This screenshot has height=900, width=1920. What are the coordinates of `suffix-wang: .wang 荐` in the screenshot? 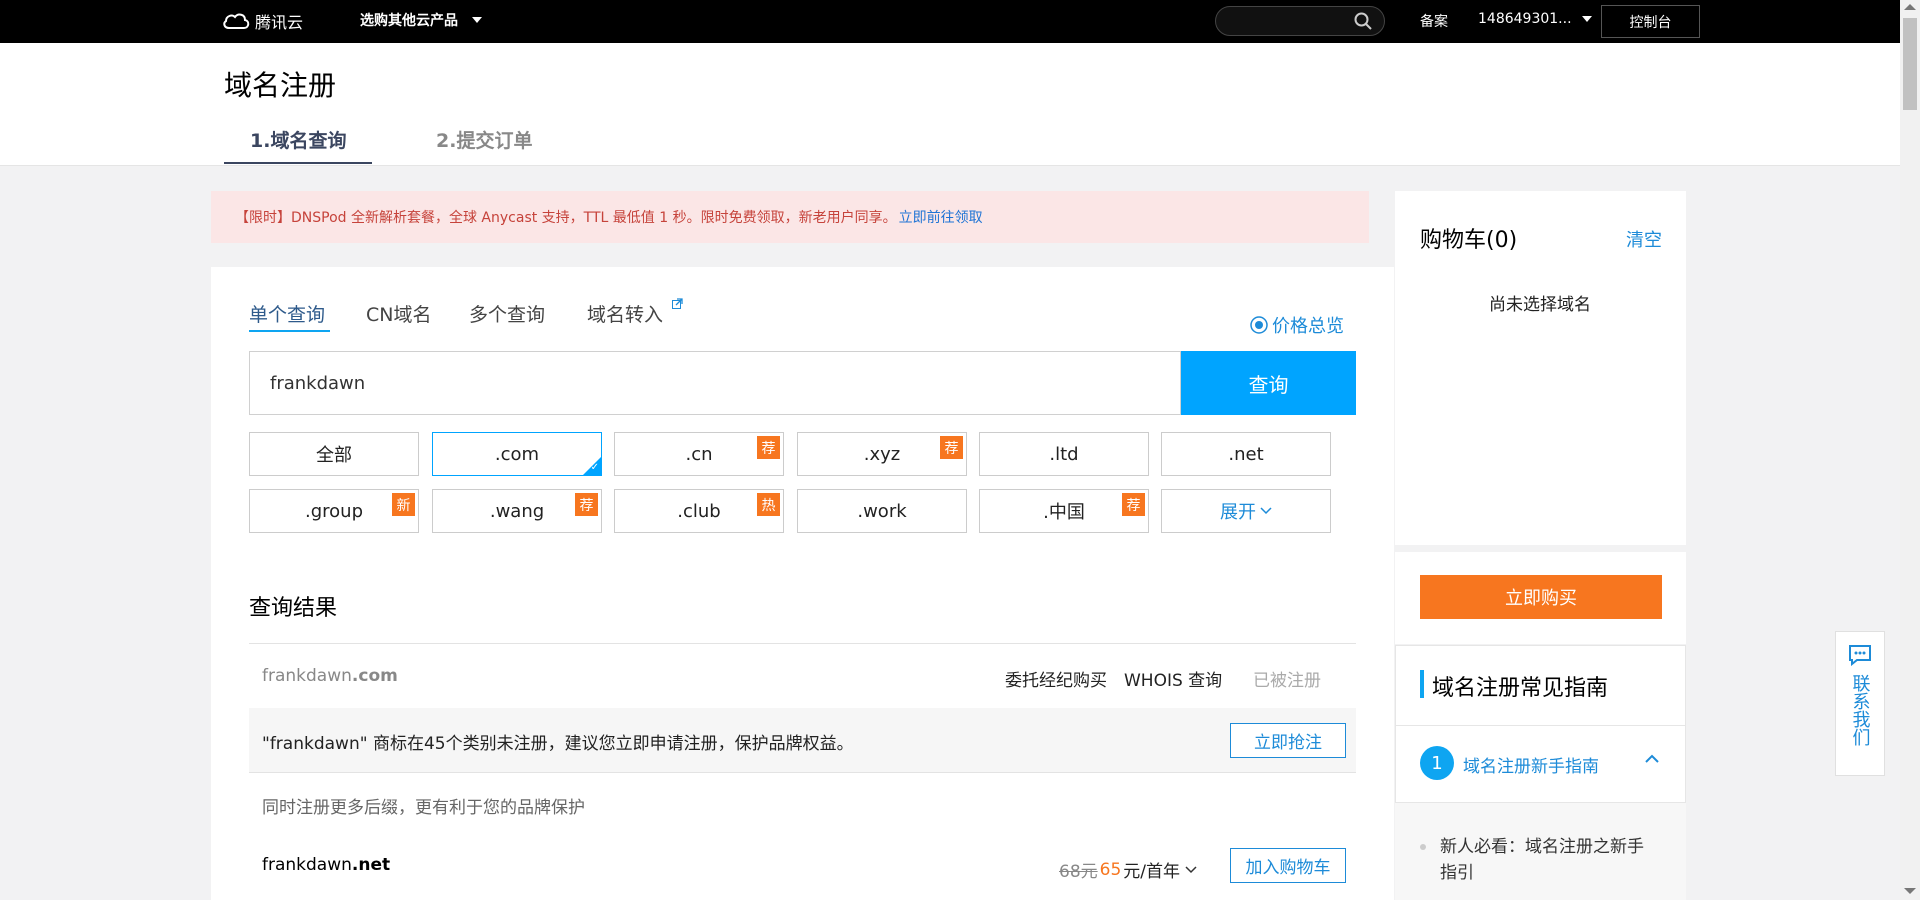 It's located at (517, 511).